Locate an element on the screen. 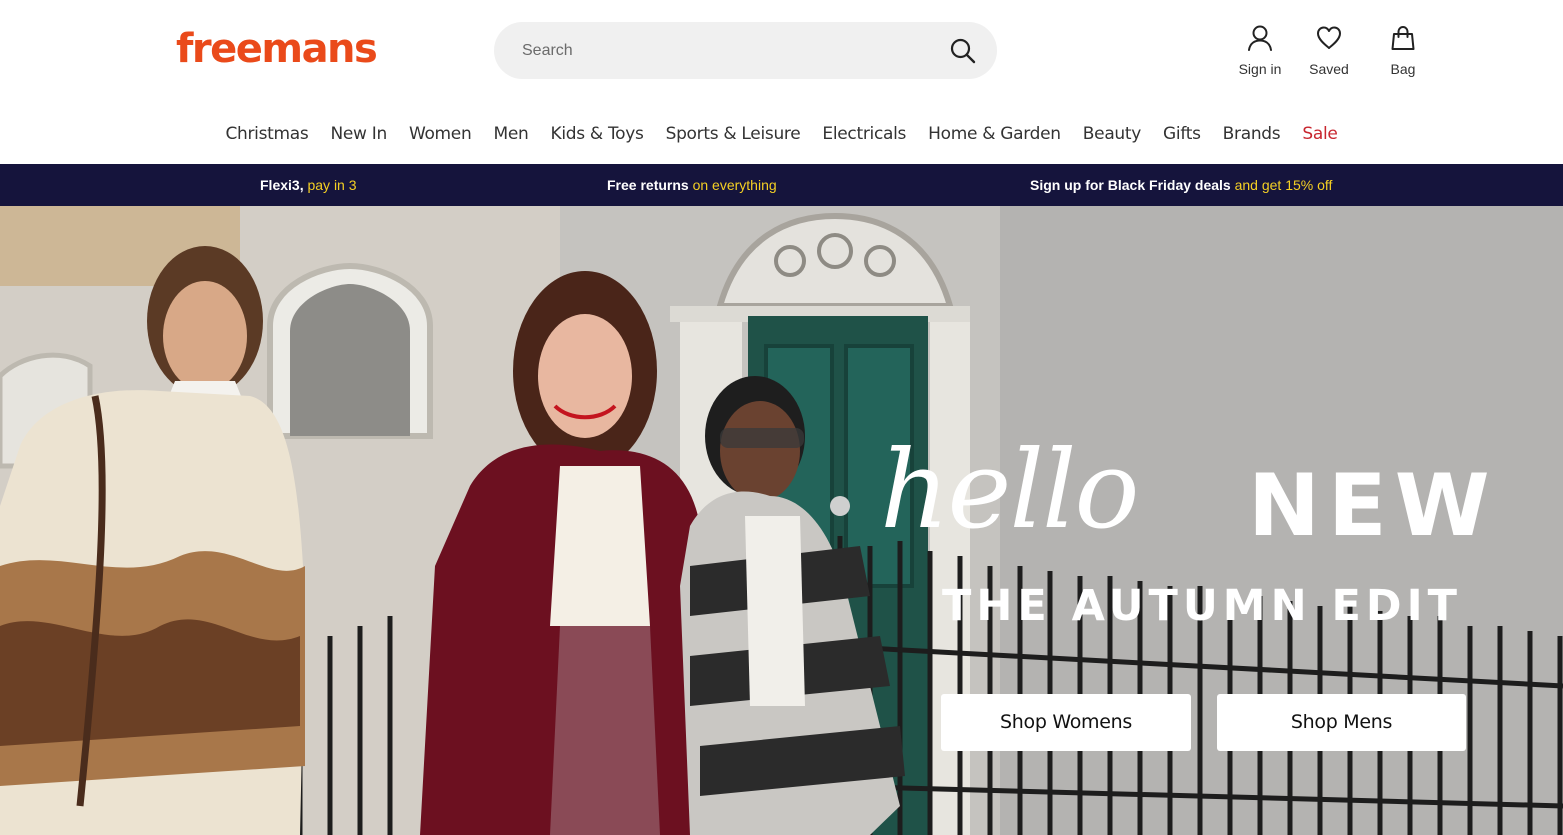 This screenshot has height=835, width=1563. search-button is located at coordinates (963, 51).